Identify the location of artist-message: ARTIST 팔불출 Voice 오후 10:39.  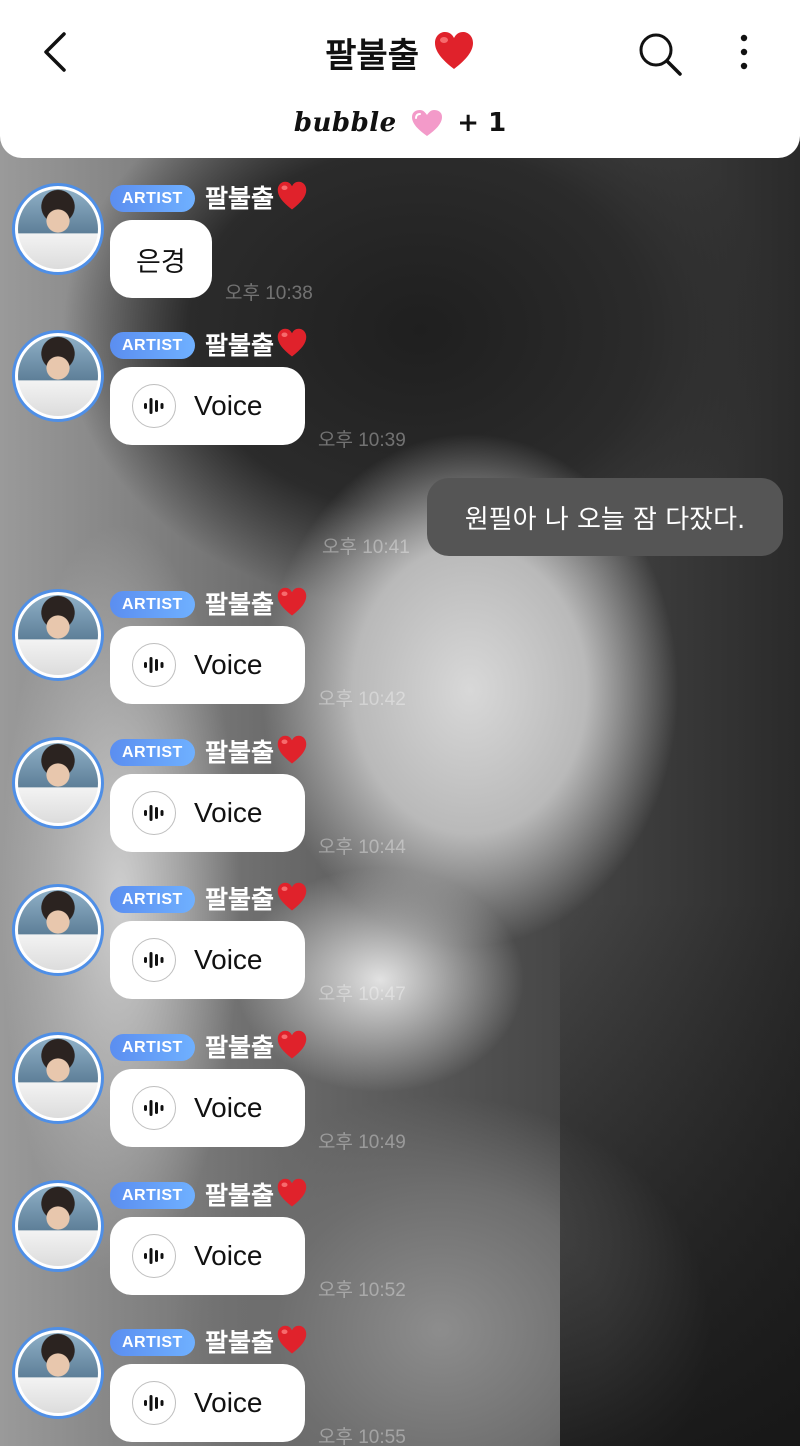
(400, 403).